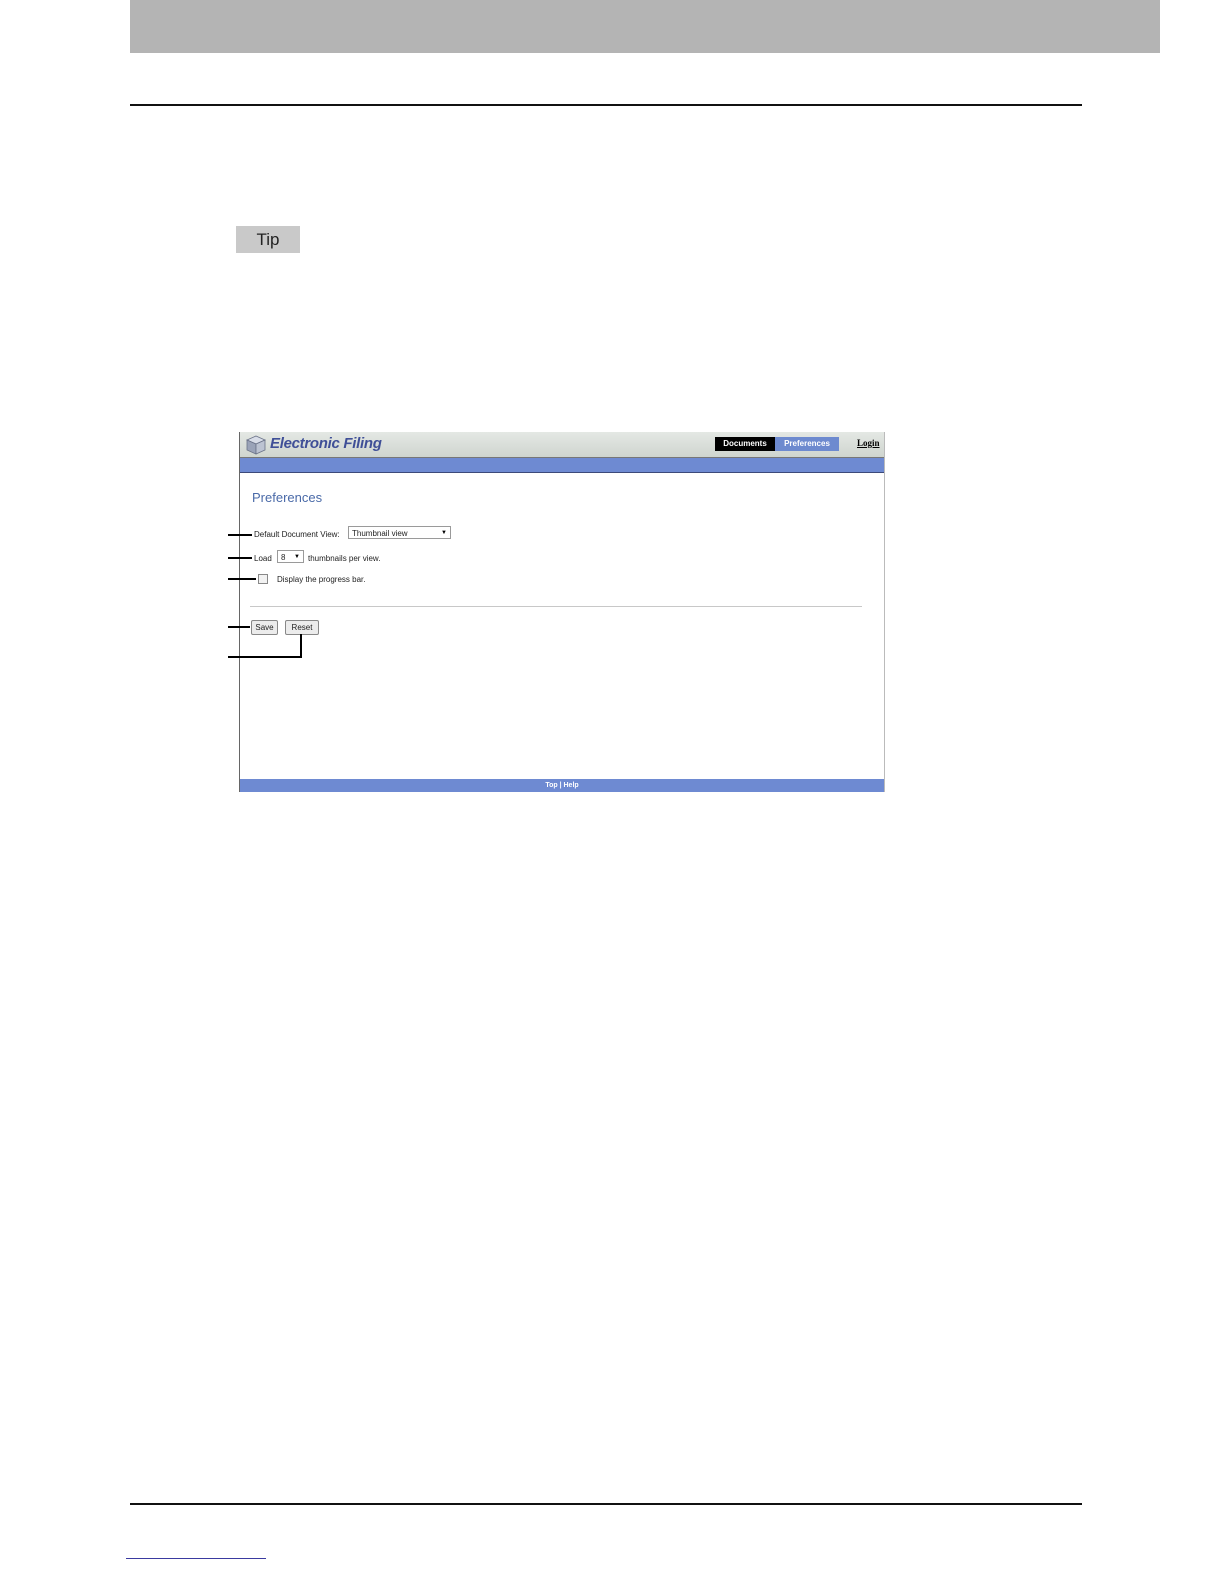 The height and width of the screenshot is (1584, 1224). What do you see at coordinates (571, 785) in the screenshot?
I see `footer-help-link: Help` at bounding box center [571, 785].